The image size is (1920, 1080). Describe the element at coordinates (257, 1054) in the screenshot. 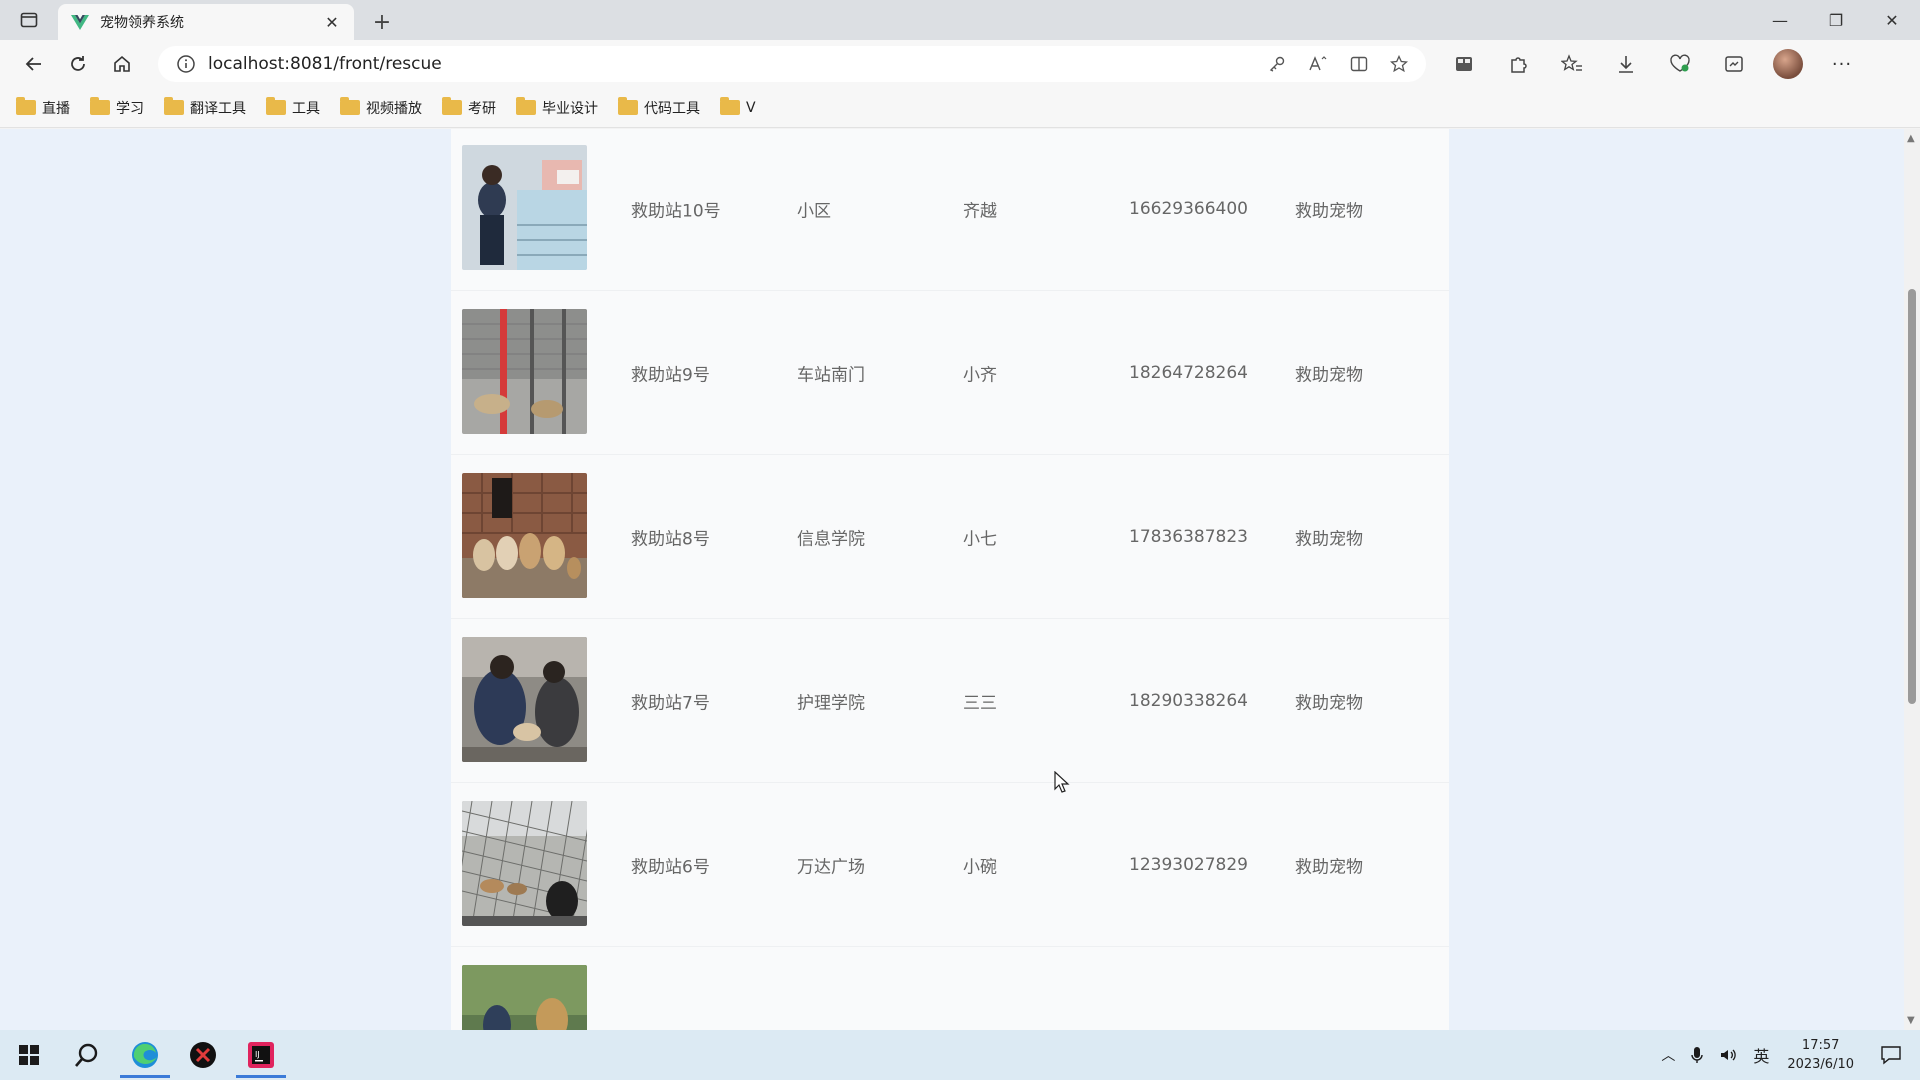

I see `svg-text: IJ` at that location.